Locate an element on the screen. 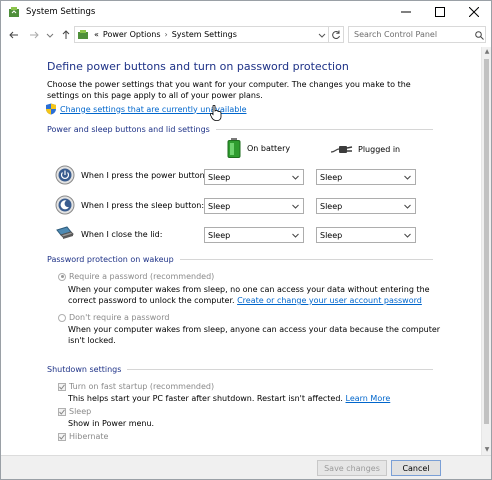 Image resolution: width=492 pixels, height=480 pixels. lid-on-battery-select: Sleep is located at coordinates (254, 235).